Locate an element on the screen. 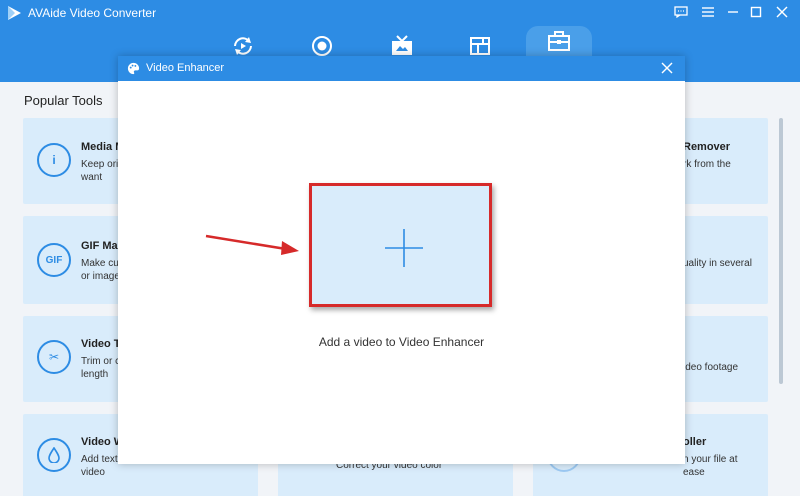  maximize-icon is located at coordinates (756, 12).